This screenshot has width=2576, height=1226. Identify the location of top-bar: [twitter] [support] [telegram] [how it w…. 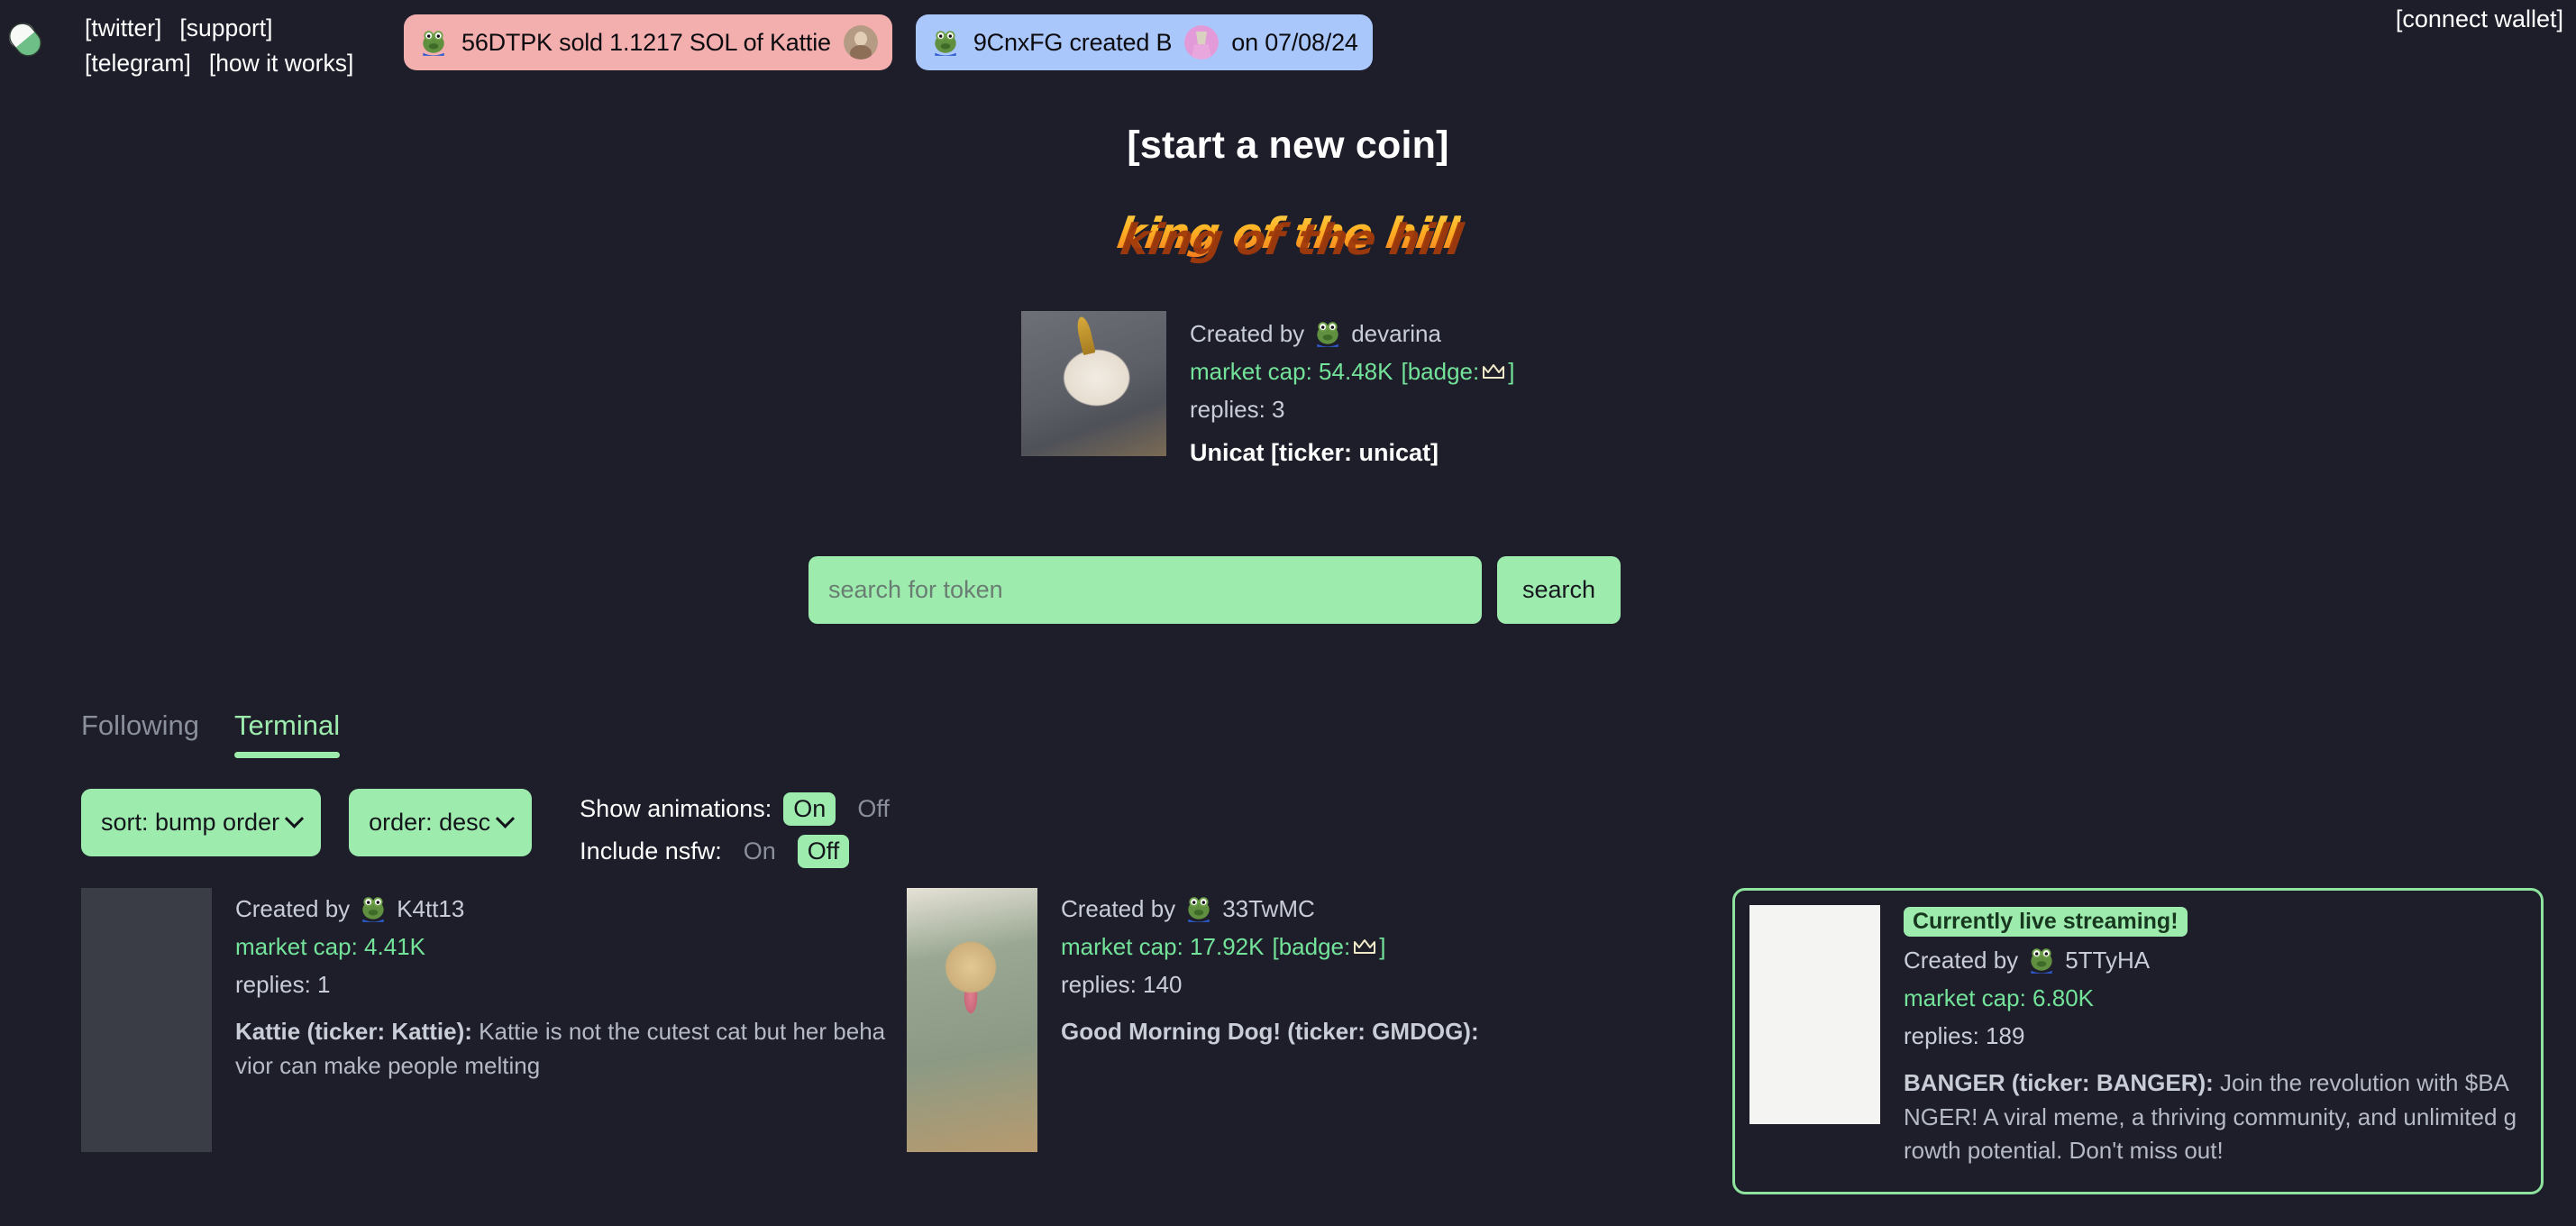
(1288, 39).